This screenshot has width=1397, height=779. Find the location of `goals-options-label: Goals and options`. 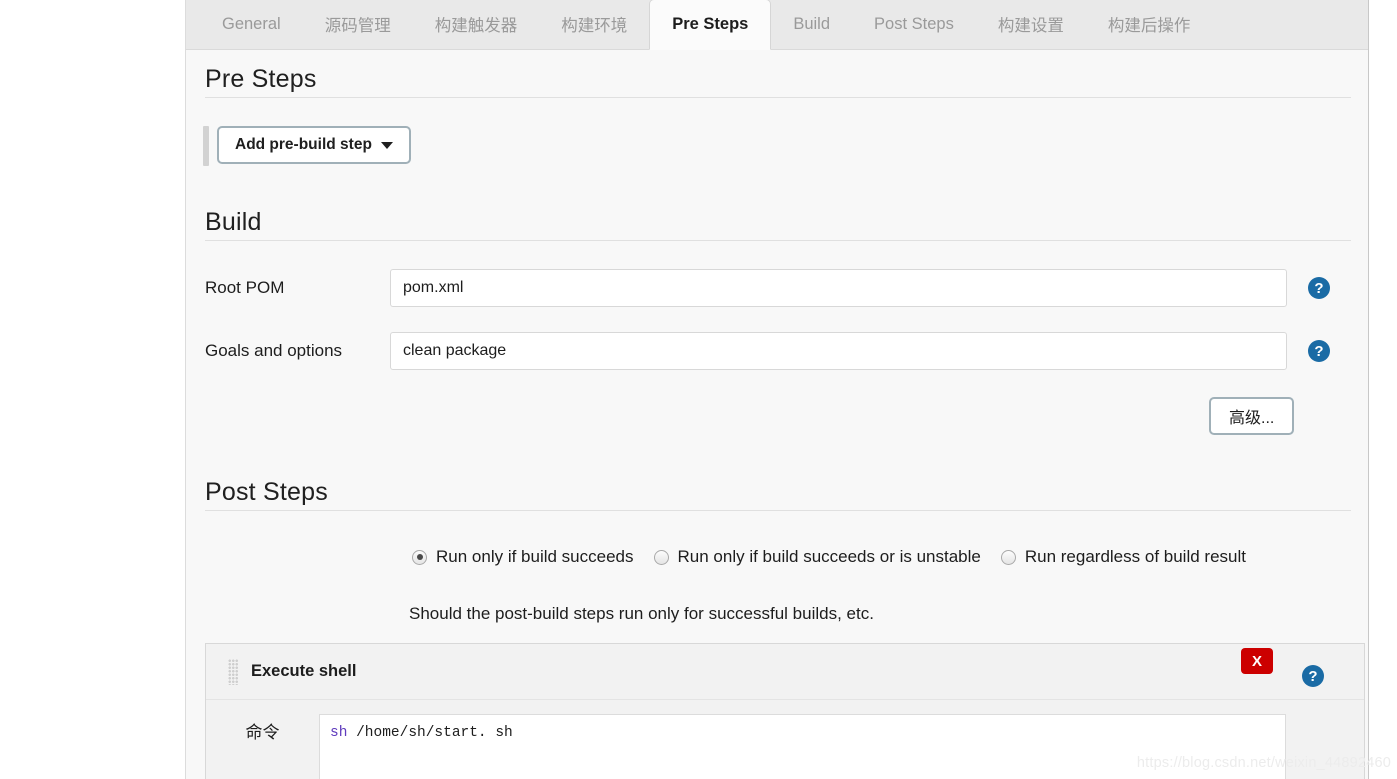

goals-options-label: Goals and options is located at coordinates (274, 350).